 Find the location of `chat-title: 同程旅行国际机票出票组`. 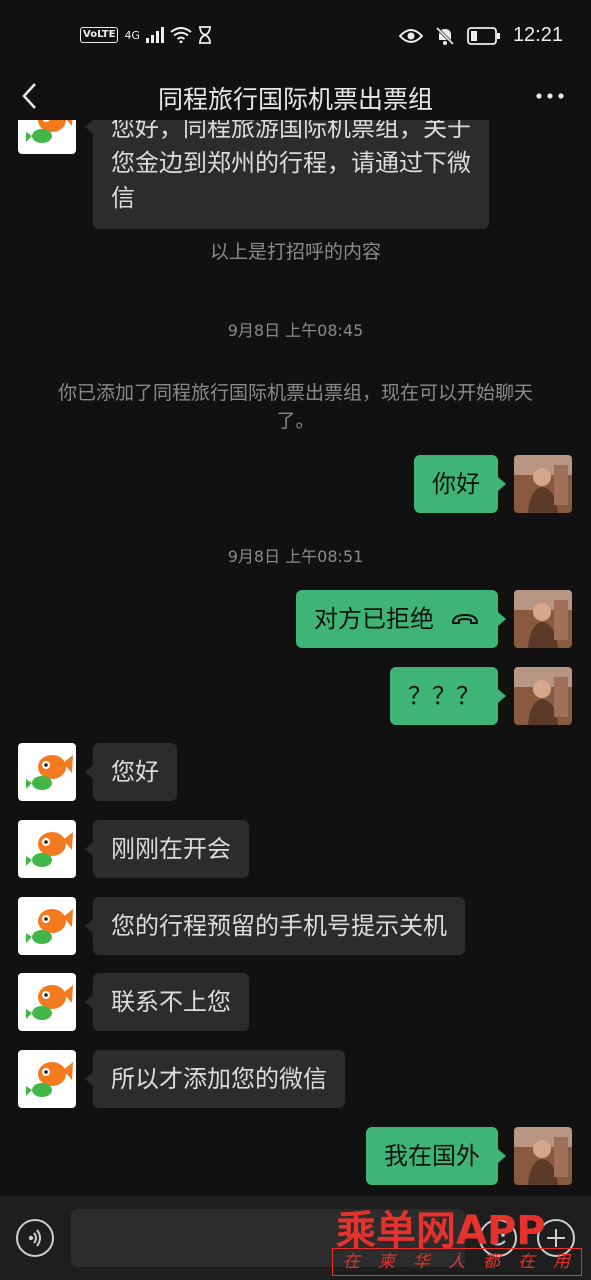

chat-title: 同程旅行国际机票出票组 is located at coordinates (295, 99).